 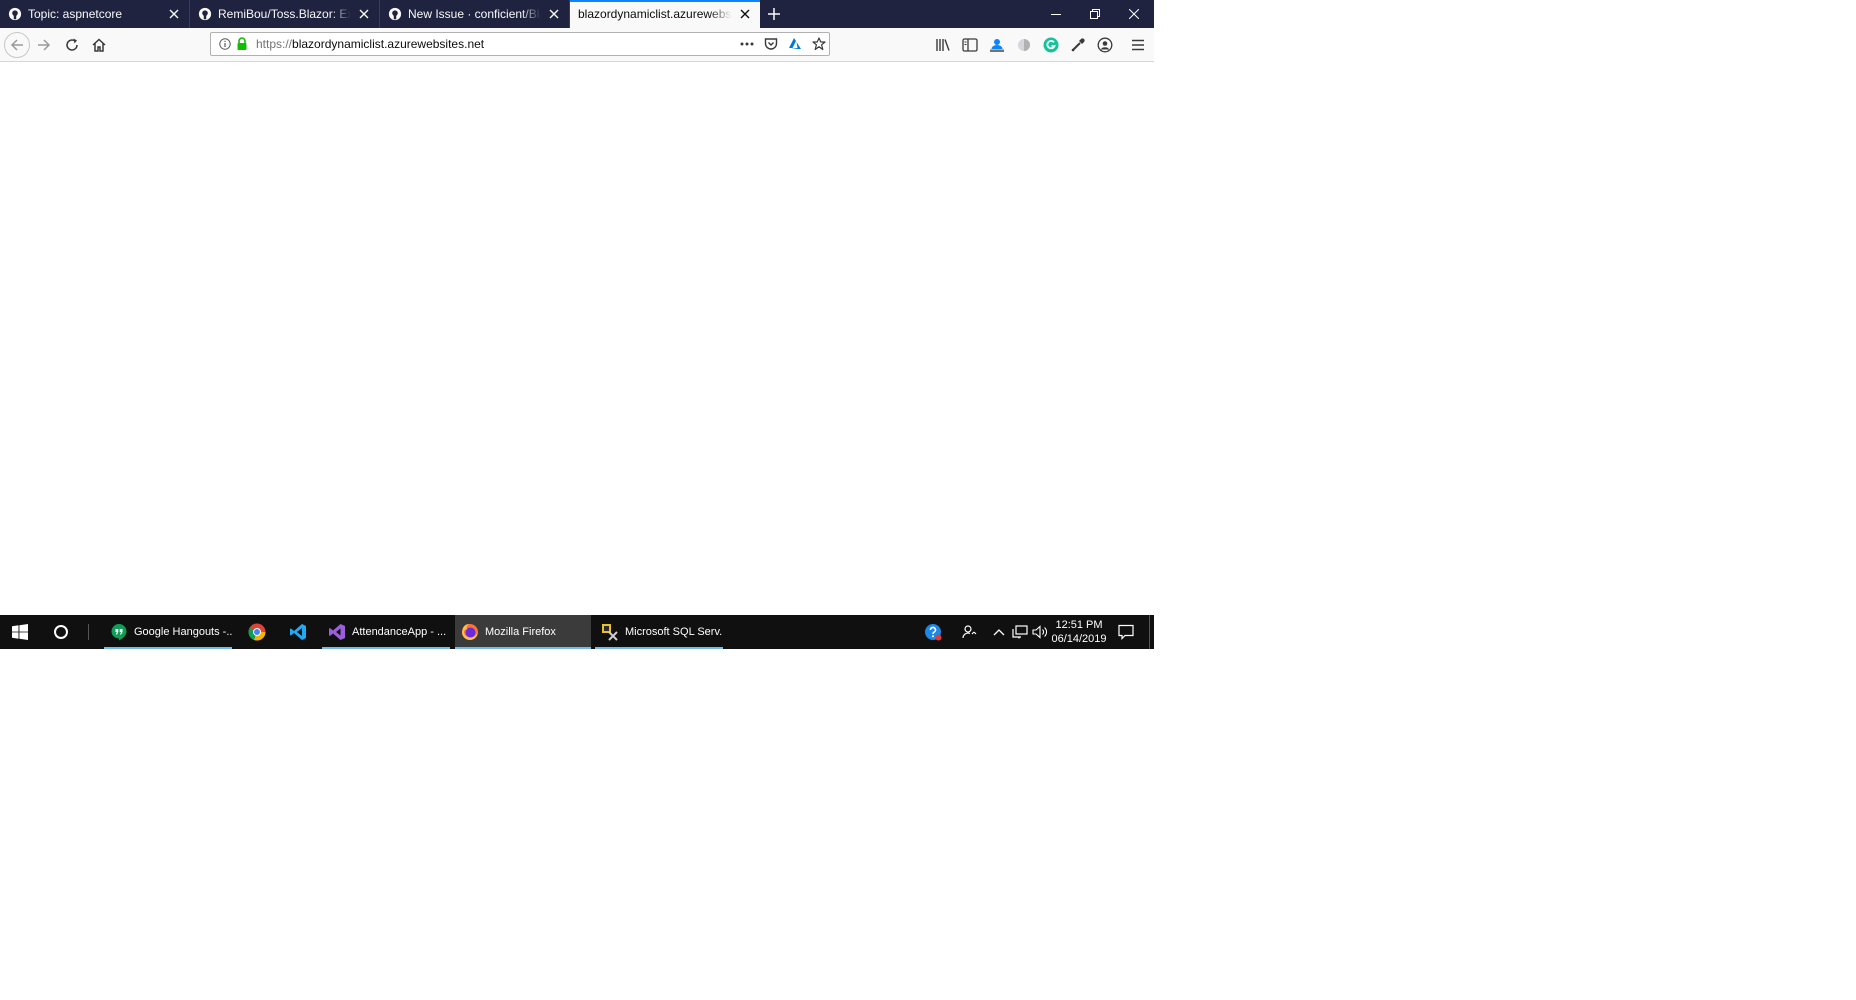 I want to click on show-desktop-button, so click(x=1151, y=632).